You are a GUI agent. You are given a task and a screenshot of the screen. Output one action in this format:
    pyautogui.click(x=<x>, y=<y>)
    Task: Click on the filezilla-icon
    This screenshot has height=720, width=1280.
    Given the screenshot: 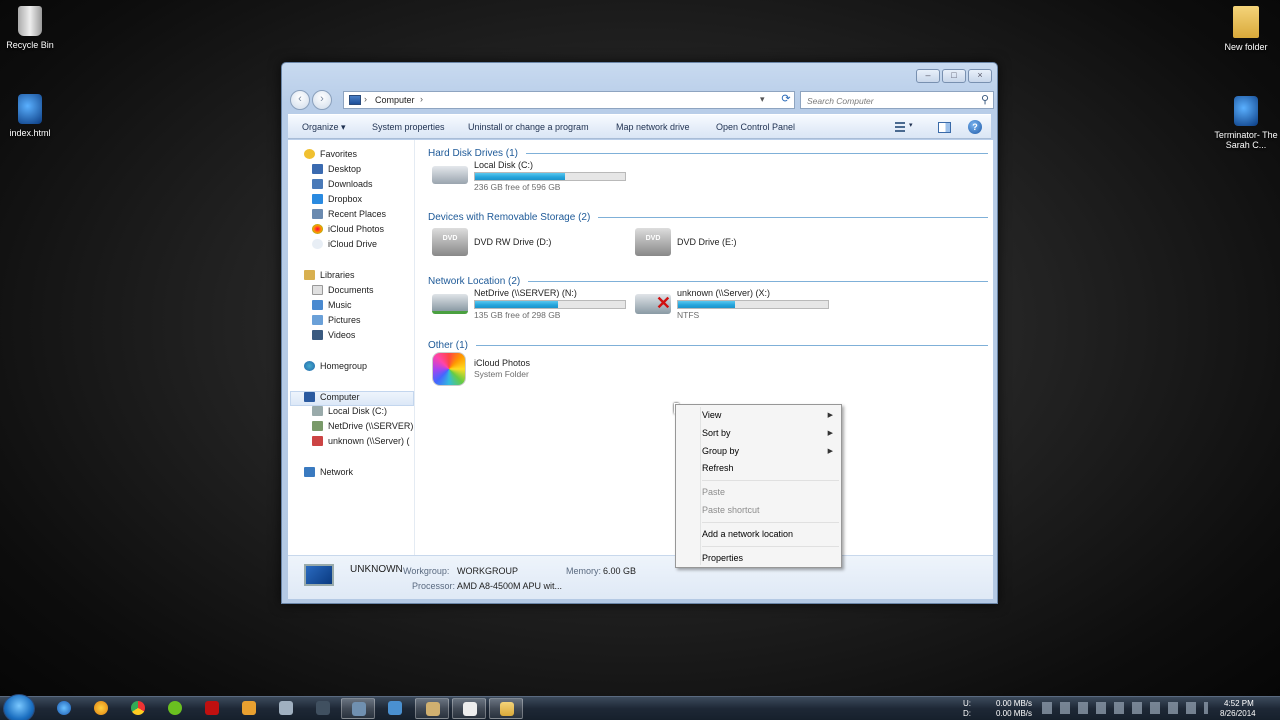 What is the action you would take?
    pyautogui.click(x=212, y=708)
    